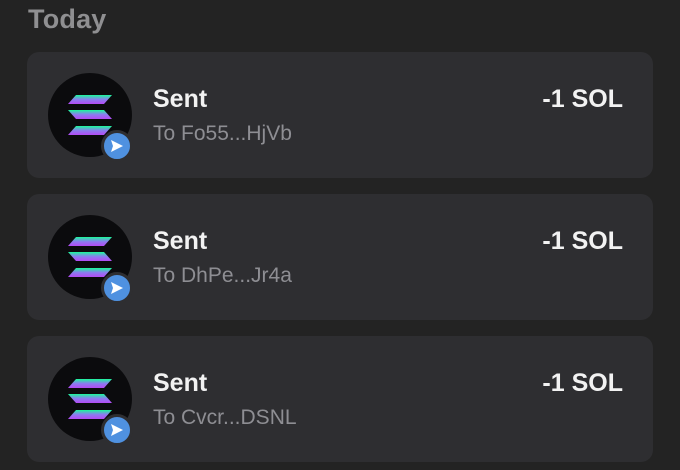  I want to click on transaction-recipient: To Fo55...HjVb, so click(222, 133).